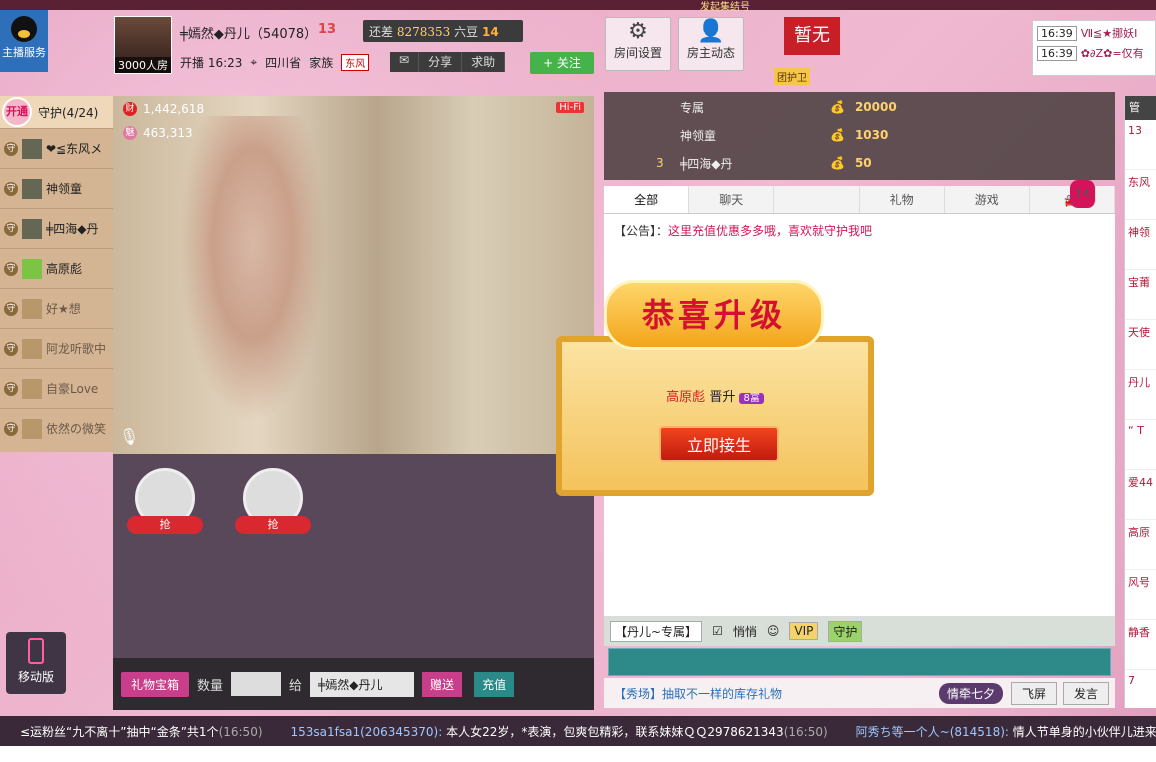  Describe the element at coordinates (647, 199) in the screenshot. I see `tab-all: 全部` at that location.